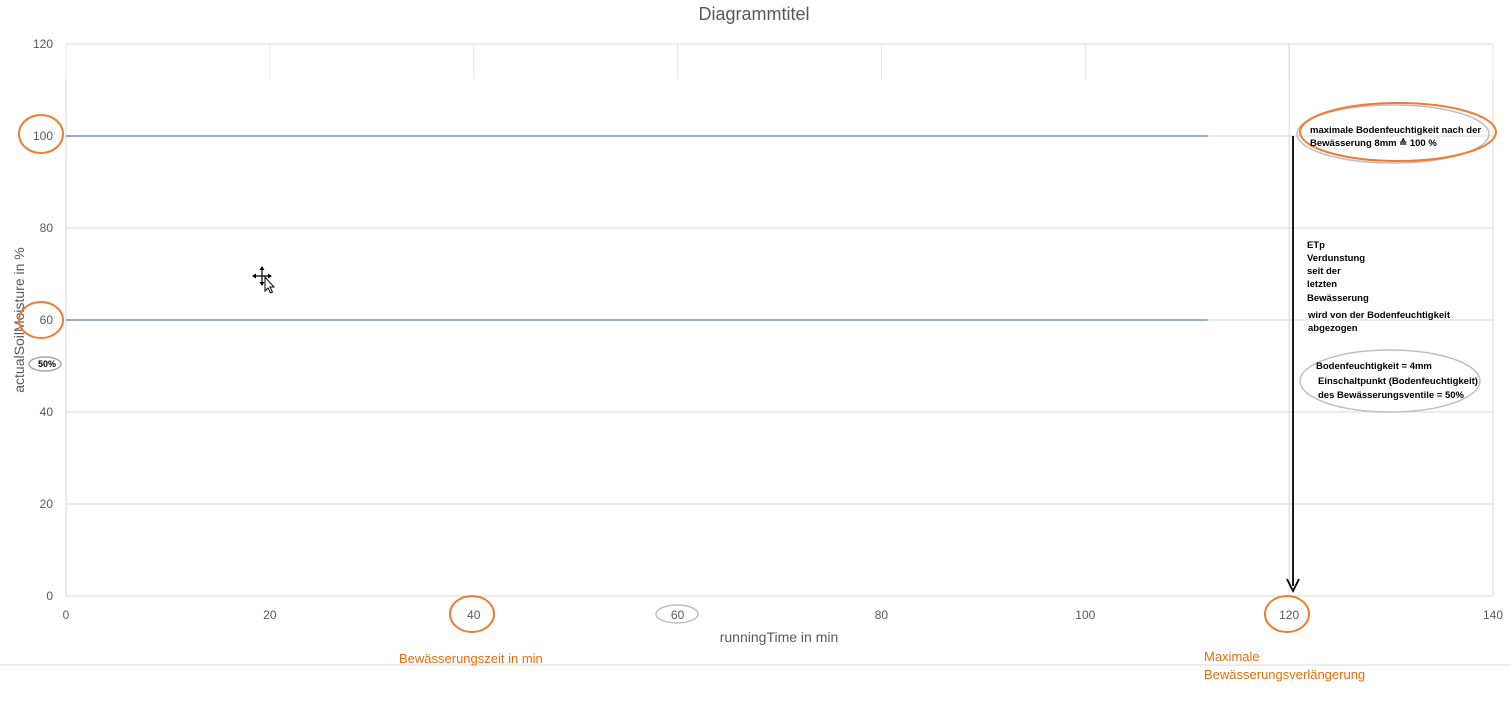 The width and height of the screenshot is (1511, 706). I want to click on move-cursor-icon, so click(264, 280).